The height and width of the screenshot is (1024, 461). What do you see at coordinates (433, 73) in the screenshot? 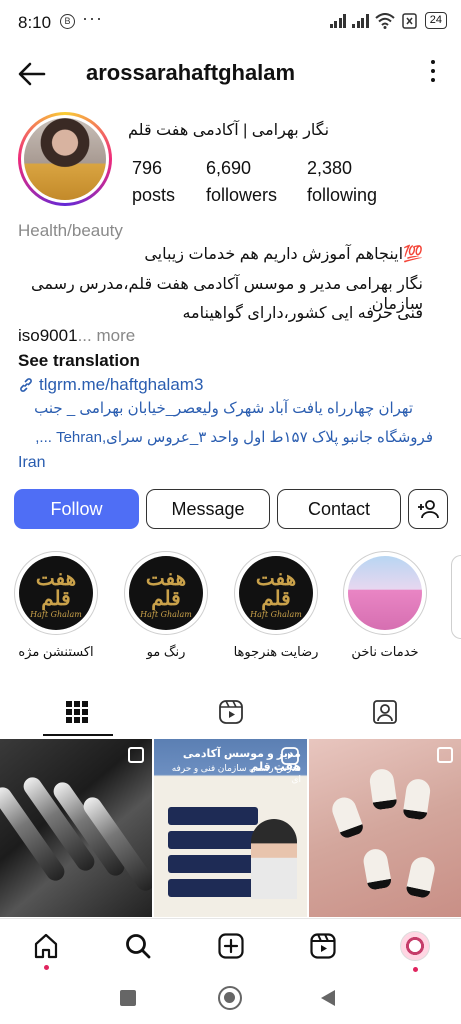
I see `kebab-icon` at bounding box center [433, 73].